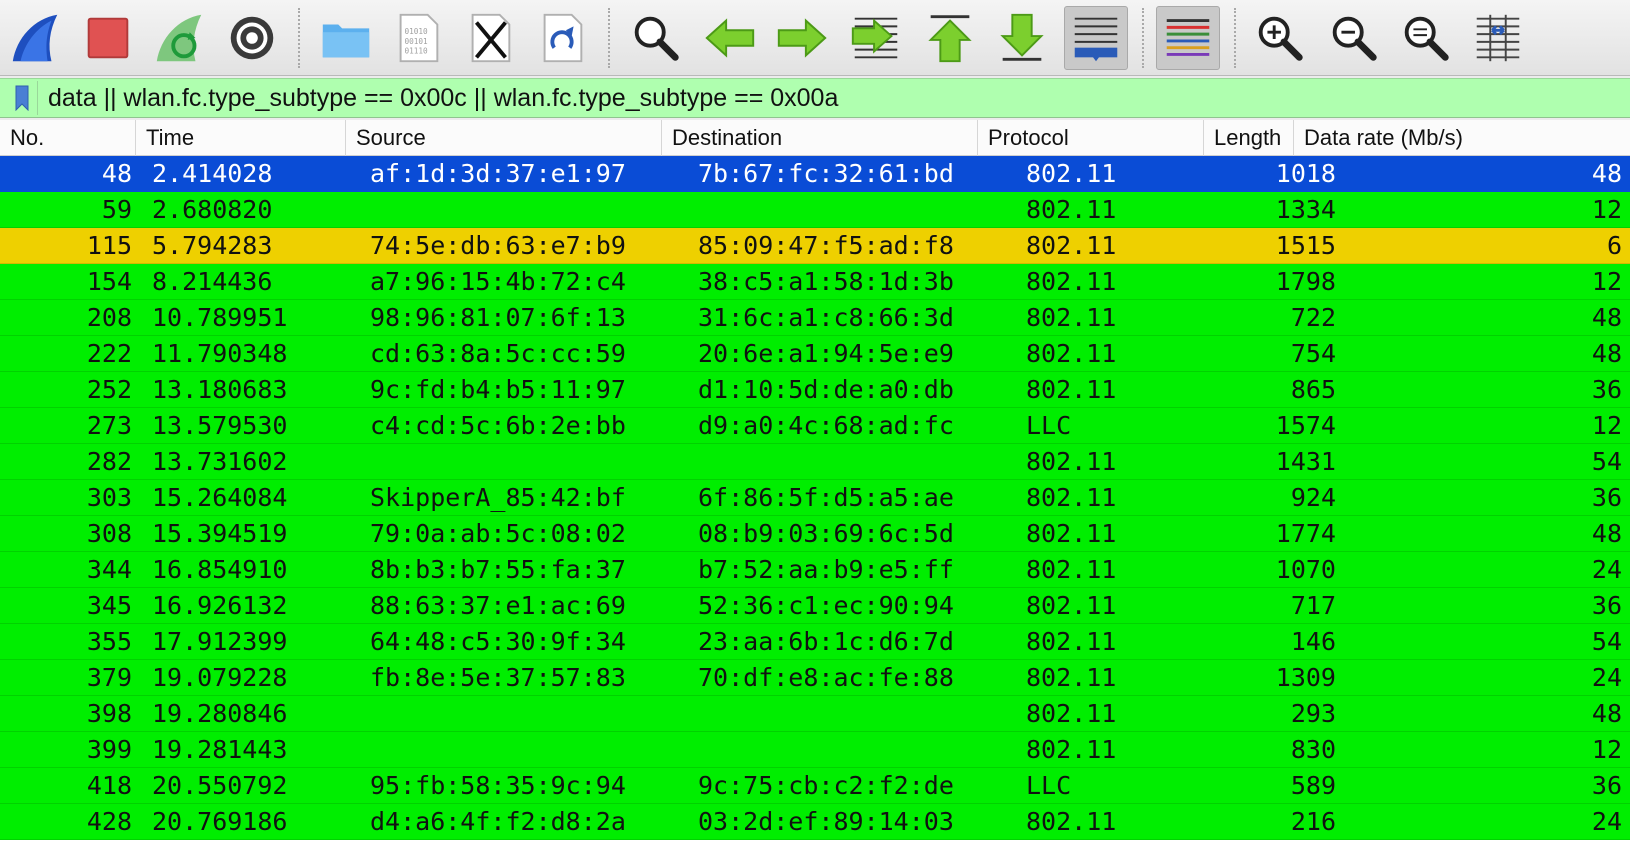 The height and width of the screenshot is (848, 1630). Describe the element at coordinates (1313, 641) in the screenshot. I see `packet-length-cell: 146` at that location.